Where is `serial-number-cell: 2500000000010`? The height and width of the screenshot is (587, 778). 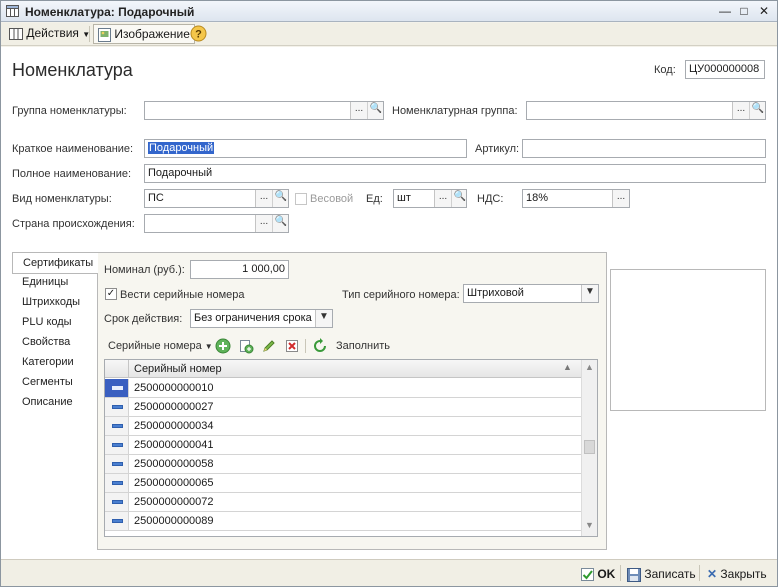 serial-number-cell: 2500000000010 is located at coordinates (174, 388).